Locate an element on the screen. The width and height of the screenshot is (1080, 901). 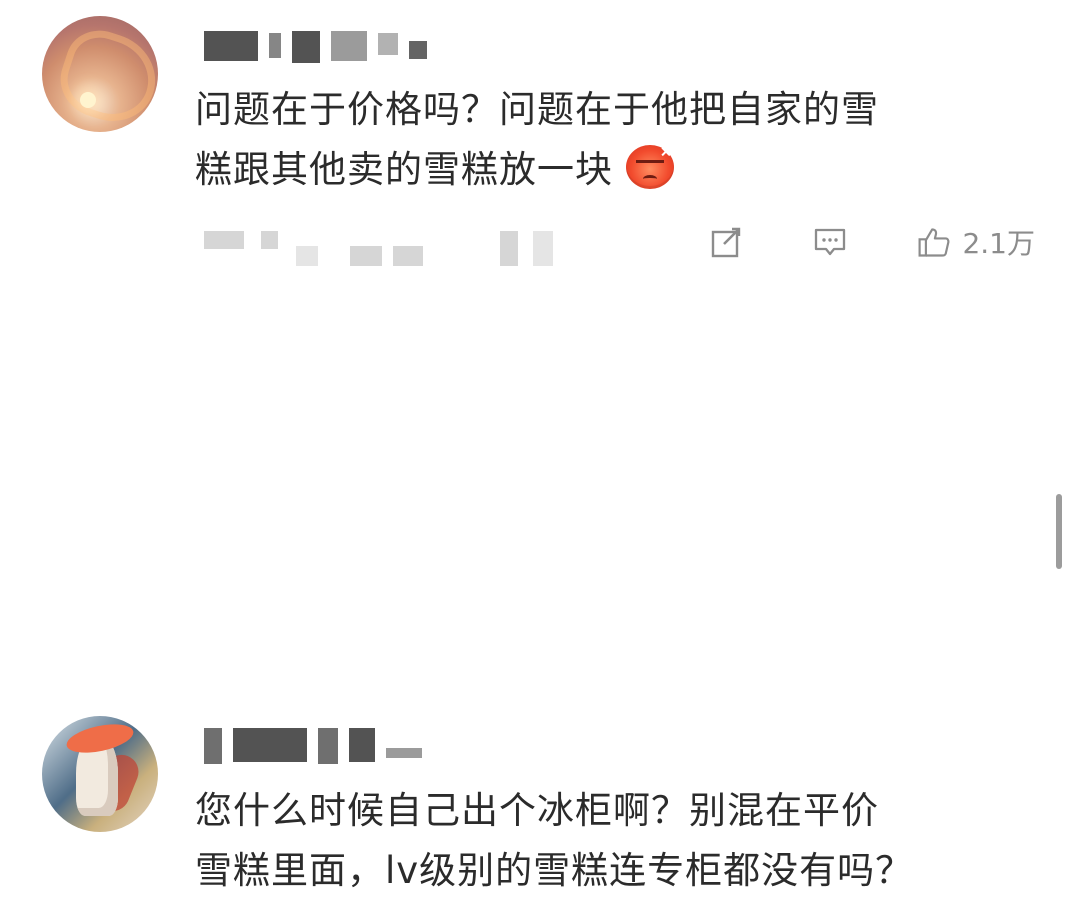
comment-text: 您什么时候自己出个冰柜啊？别混在平价 雪糕里面，lv级别的雪糕连专柜都没有吗？ is located at coordinates (610, 841).